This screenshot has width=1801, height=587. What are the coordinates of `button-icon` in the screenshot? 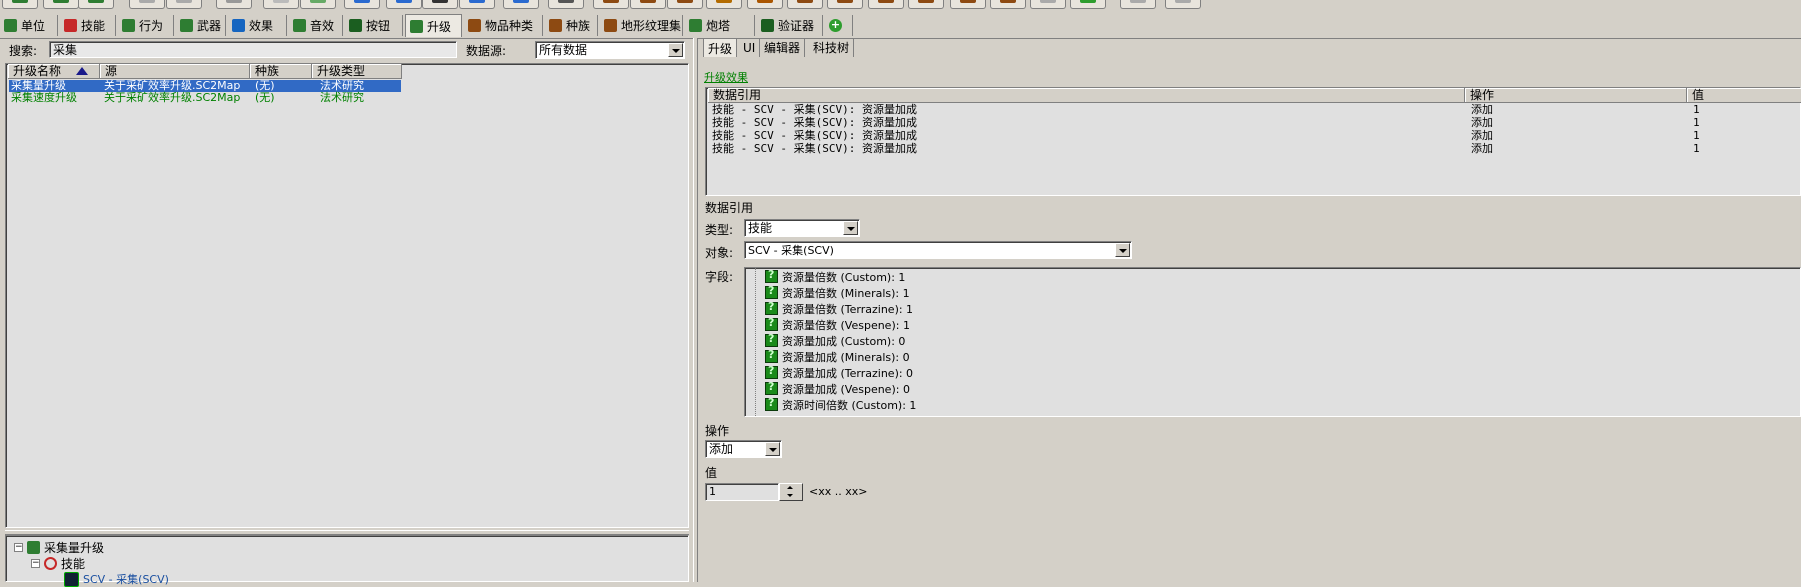 It's located at (355, 25).